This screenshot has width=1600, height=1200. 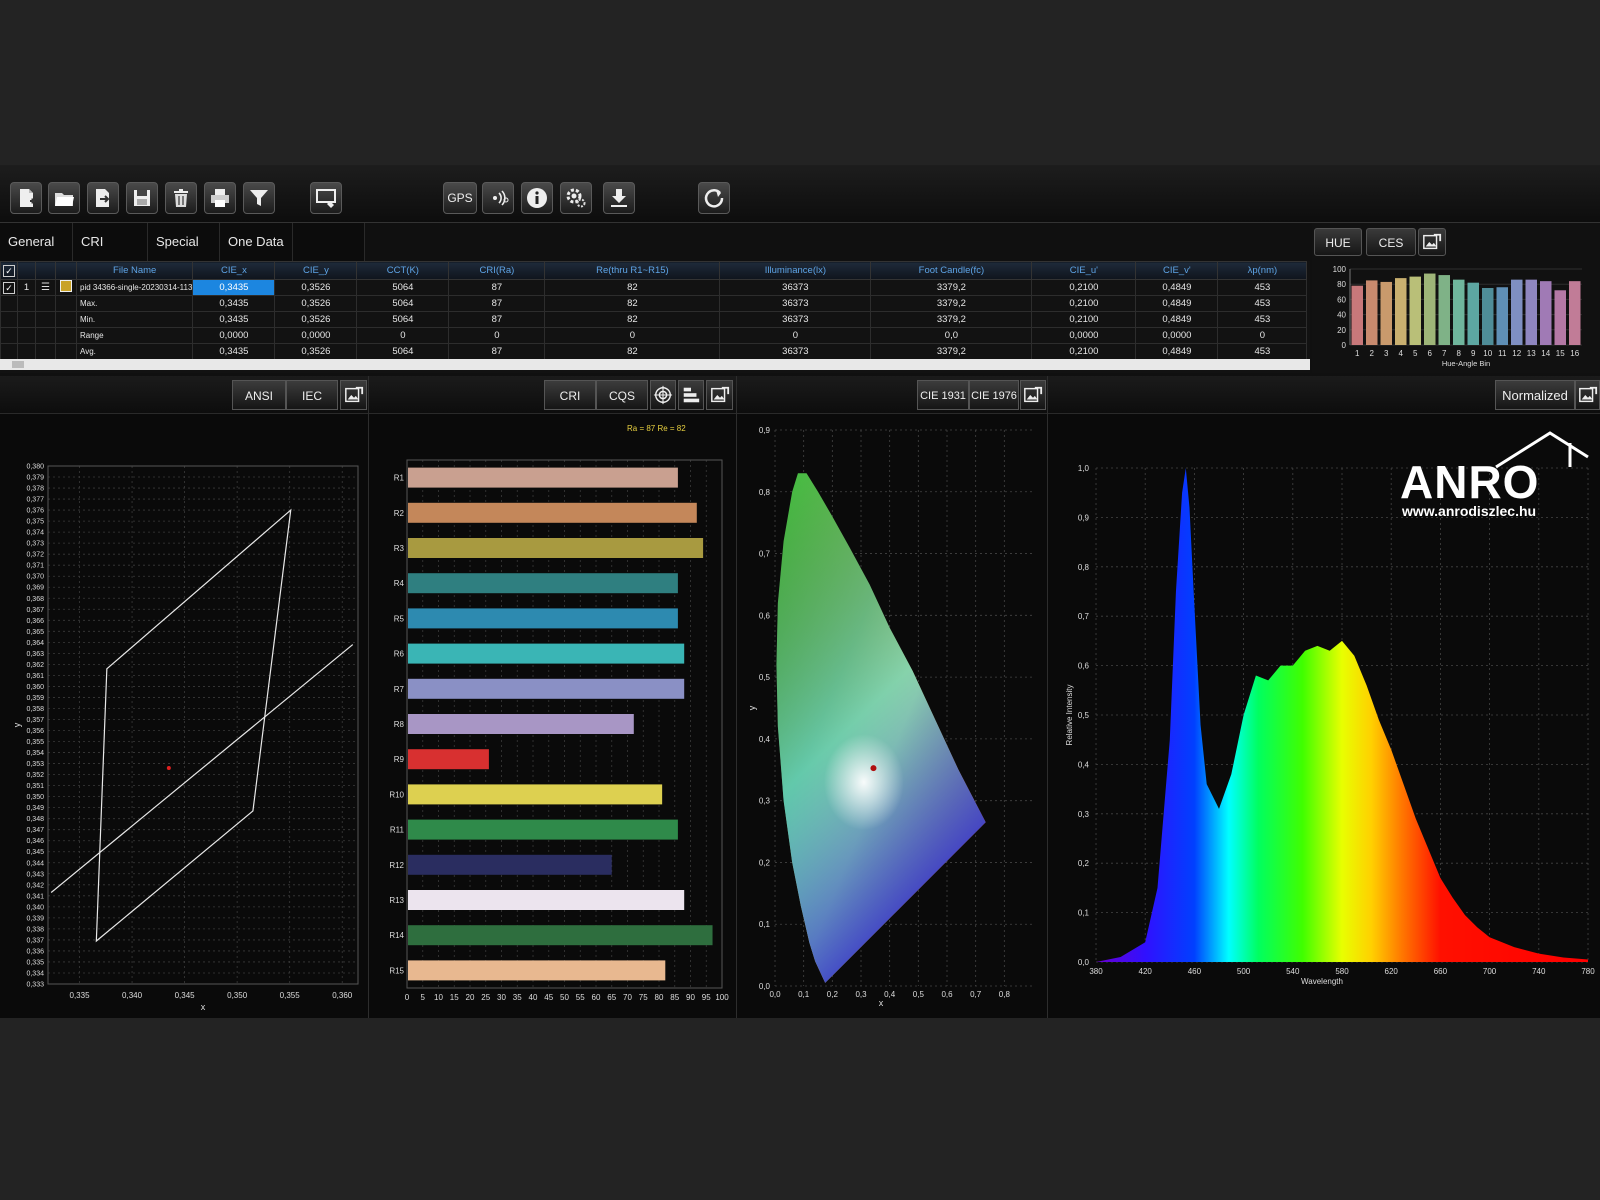 I want to click on delete-button, so click(x=181, y=198).